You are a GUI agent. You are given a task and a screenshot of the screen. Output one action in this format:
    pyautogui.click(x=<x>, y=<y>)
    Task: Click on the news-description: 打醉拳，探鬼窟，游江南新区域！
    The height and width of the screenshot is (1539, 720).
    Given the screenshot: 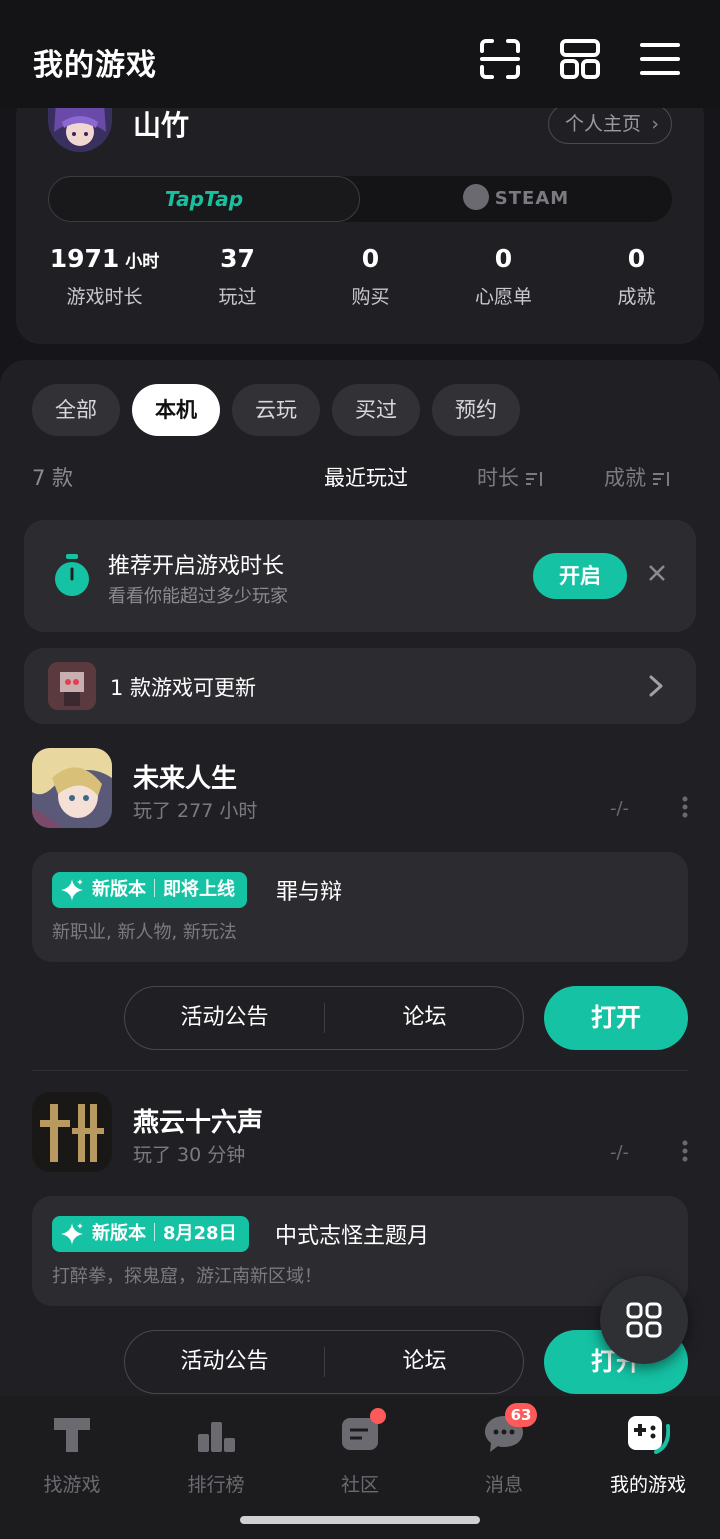 What is the action you would take?
    pyautogui.click(x=187, y=1276)
    